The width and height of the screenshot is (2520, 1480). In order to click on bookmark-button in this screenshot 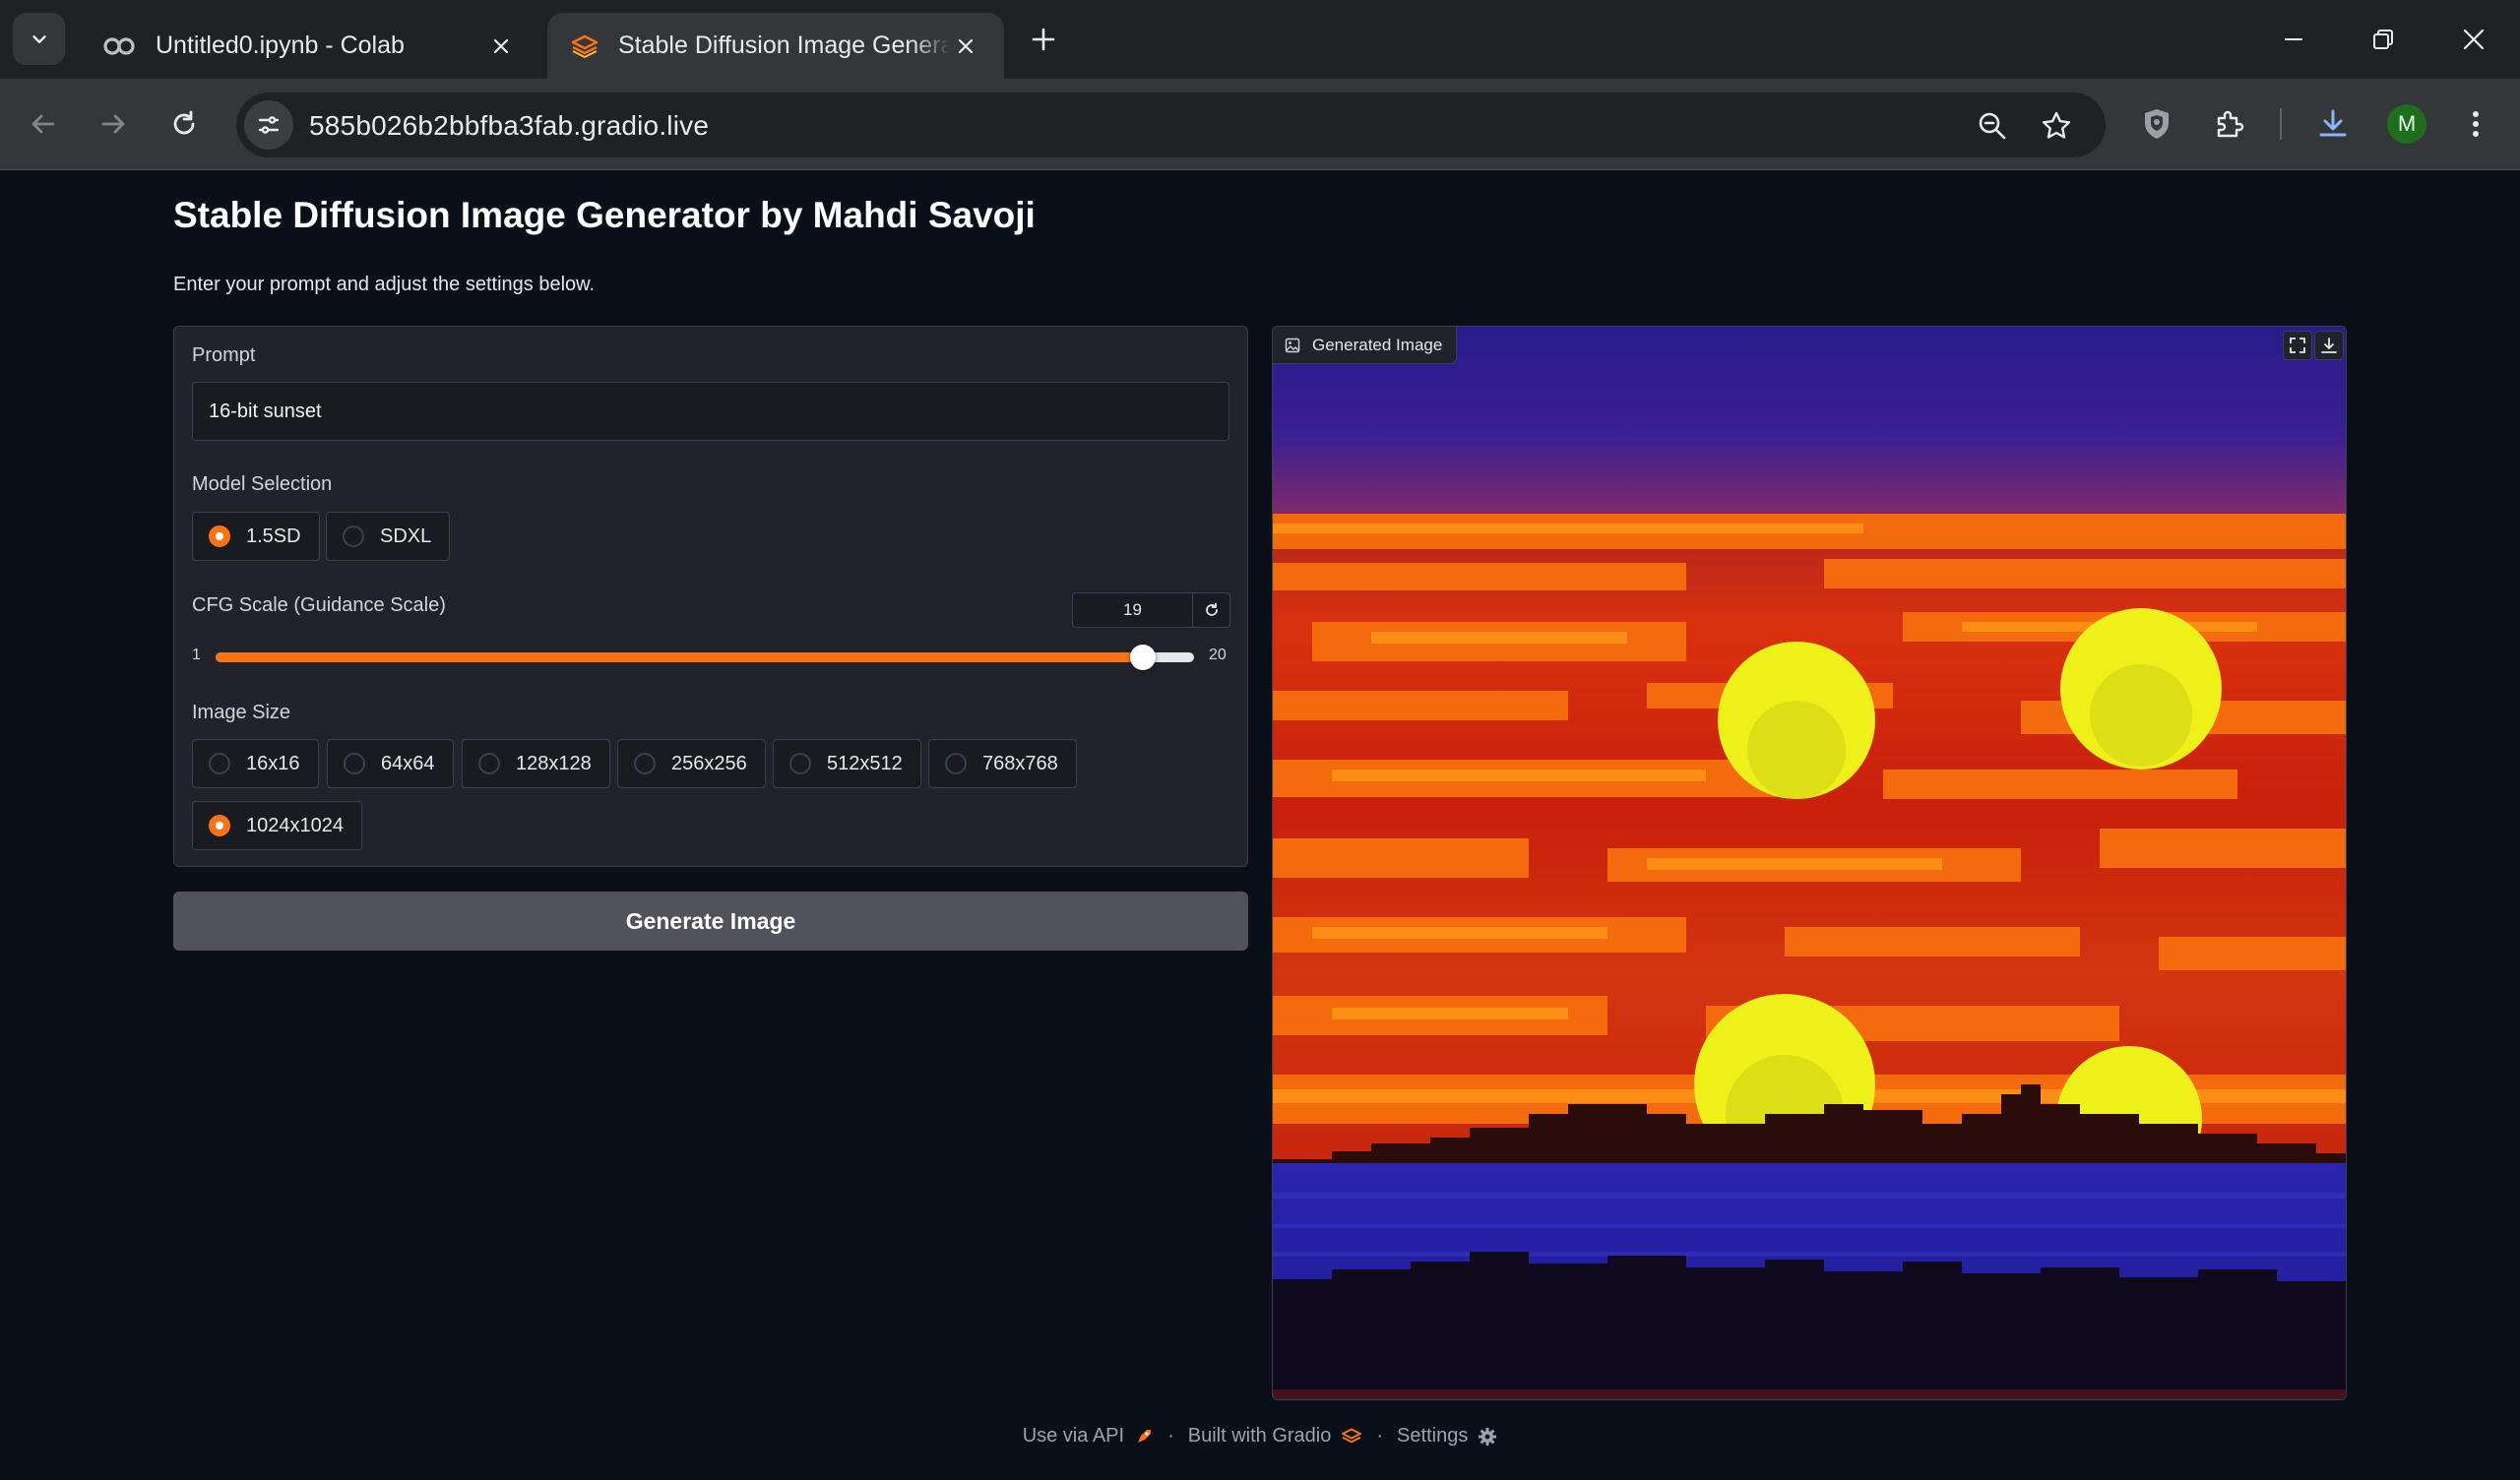, I will do `click(2056, 126)`.